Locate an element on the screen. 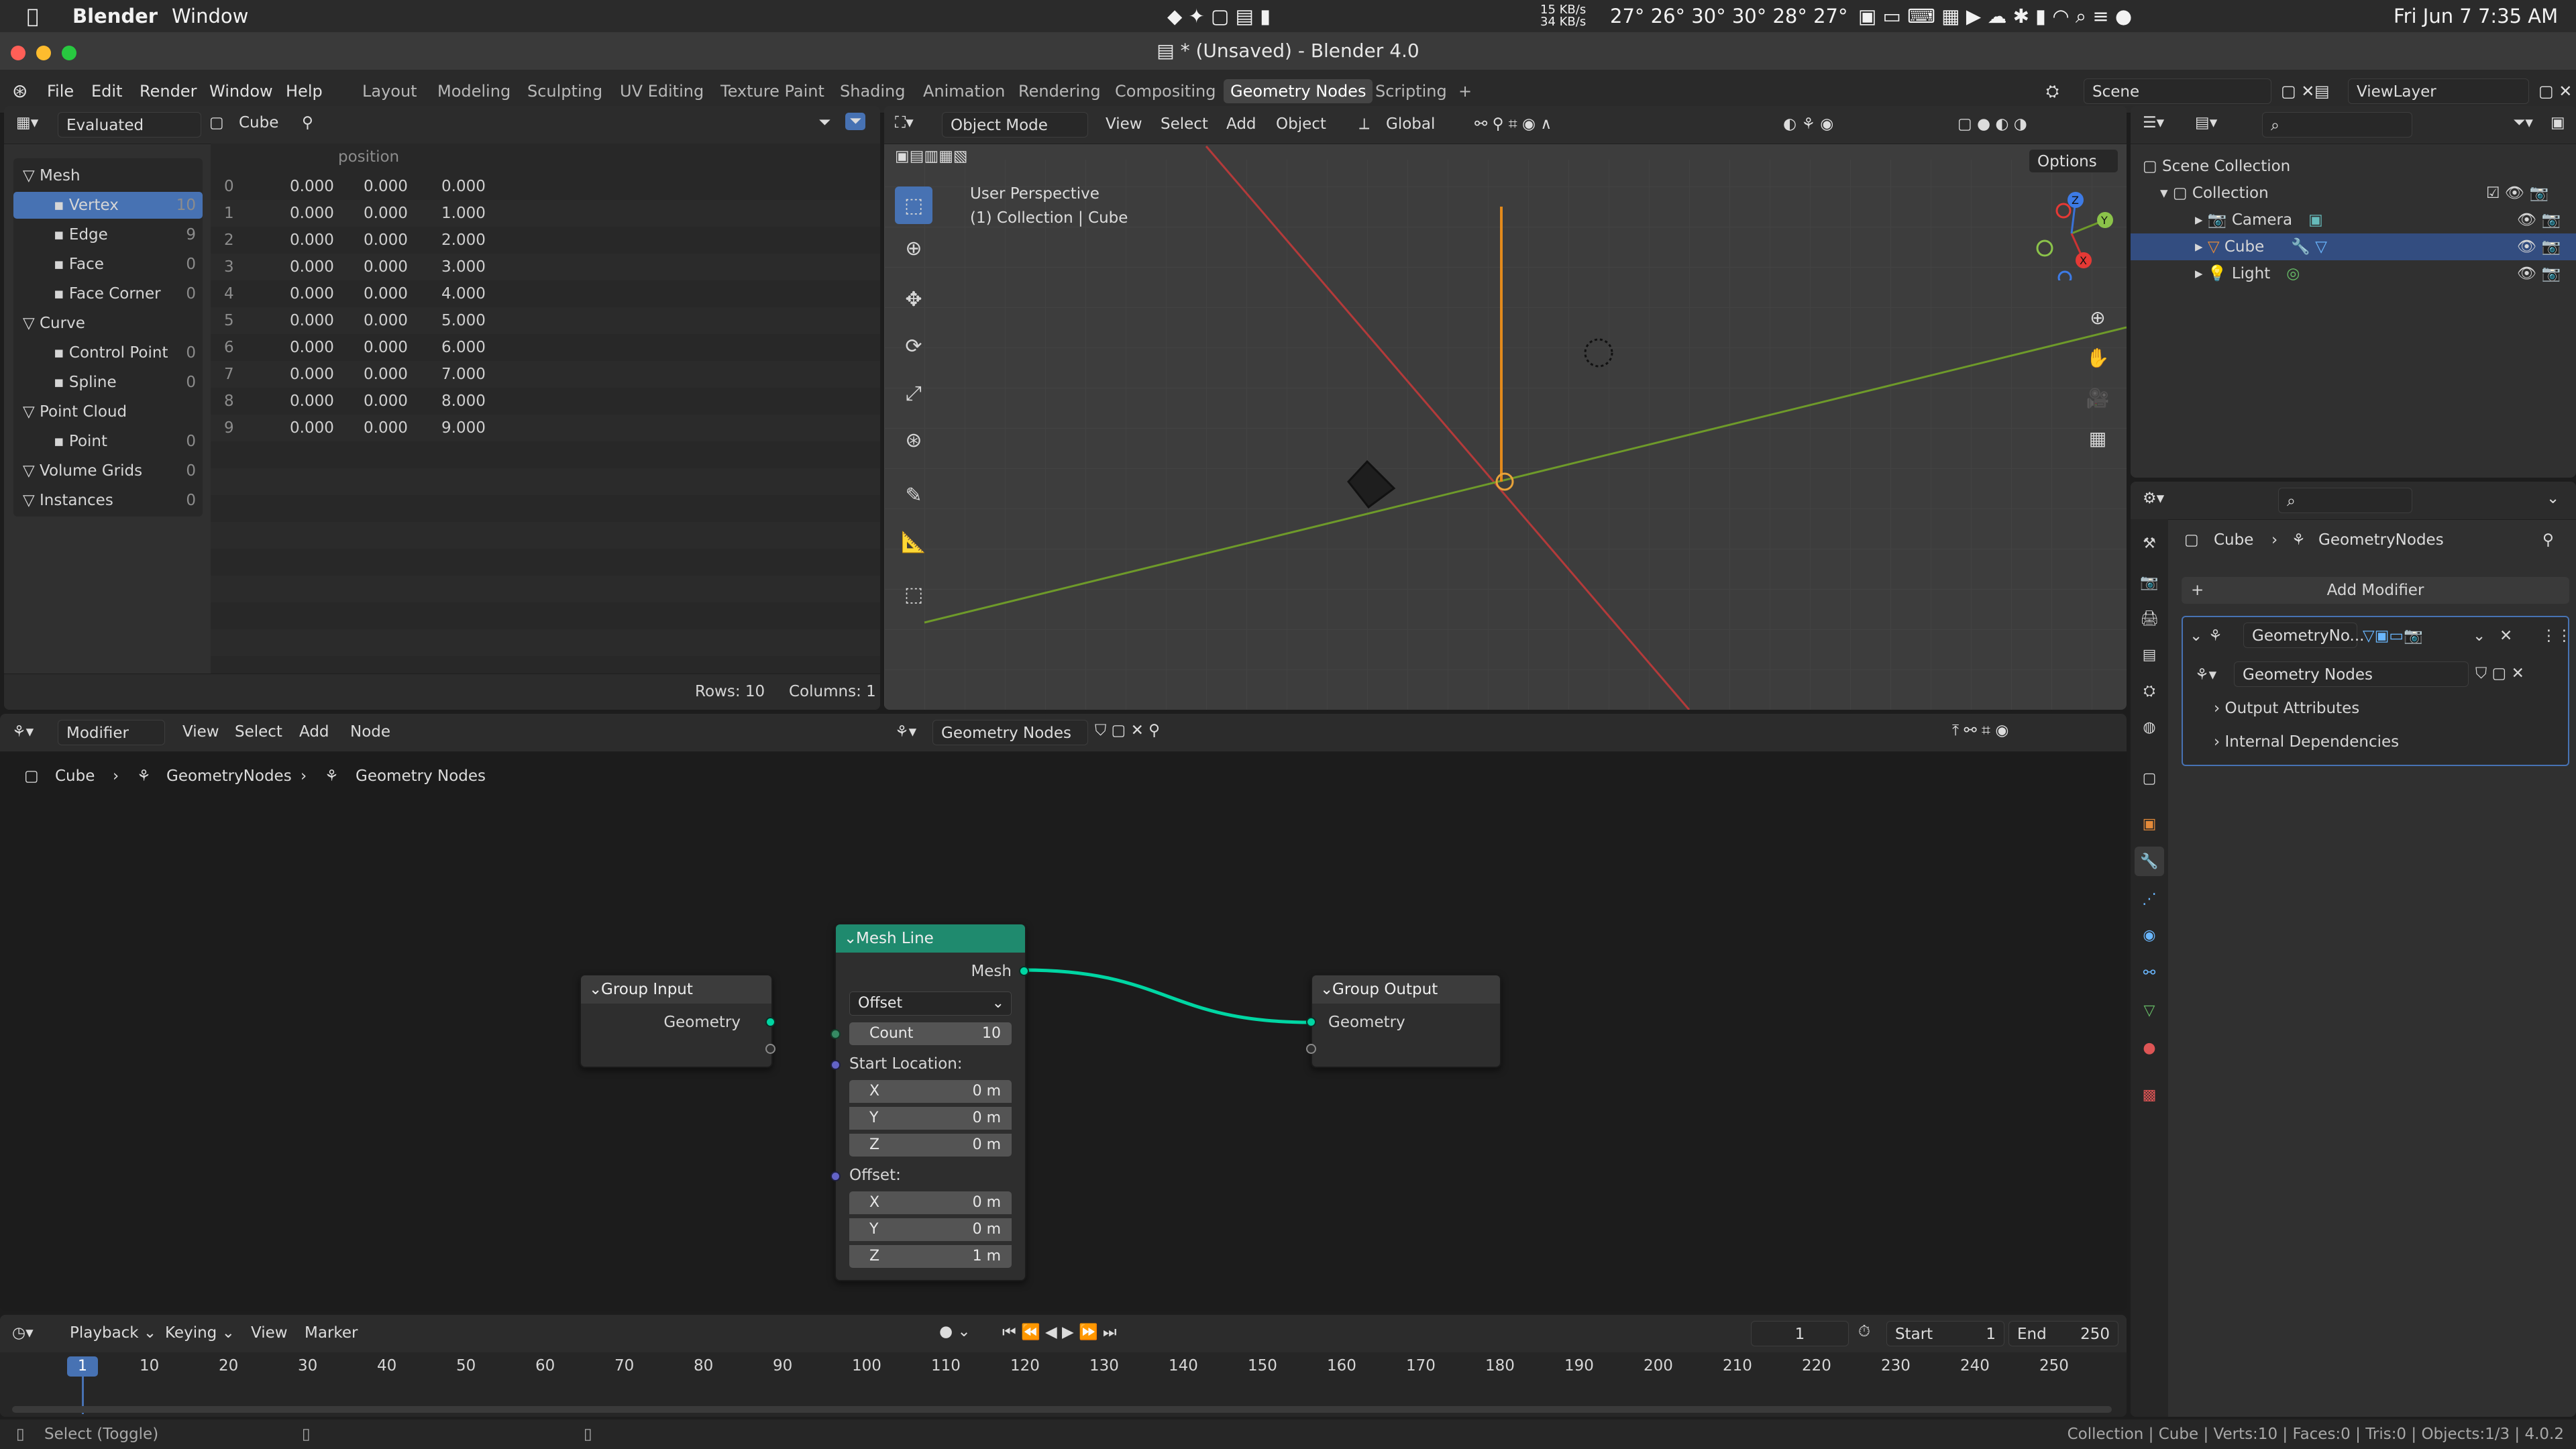 The image size is (2576, 1449). object-tab-icon: ▣ is located at coordinates (2149, 824).